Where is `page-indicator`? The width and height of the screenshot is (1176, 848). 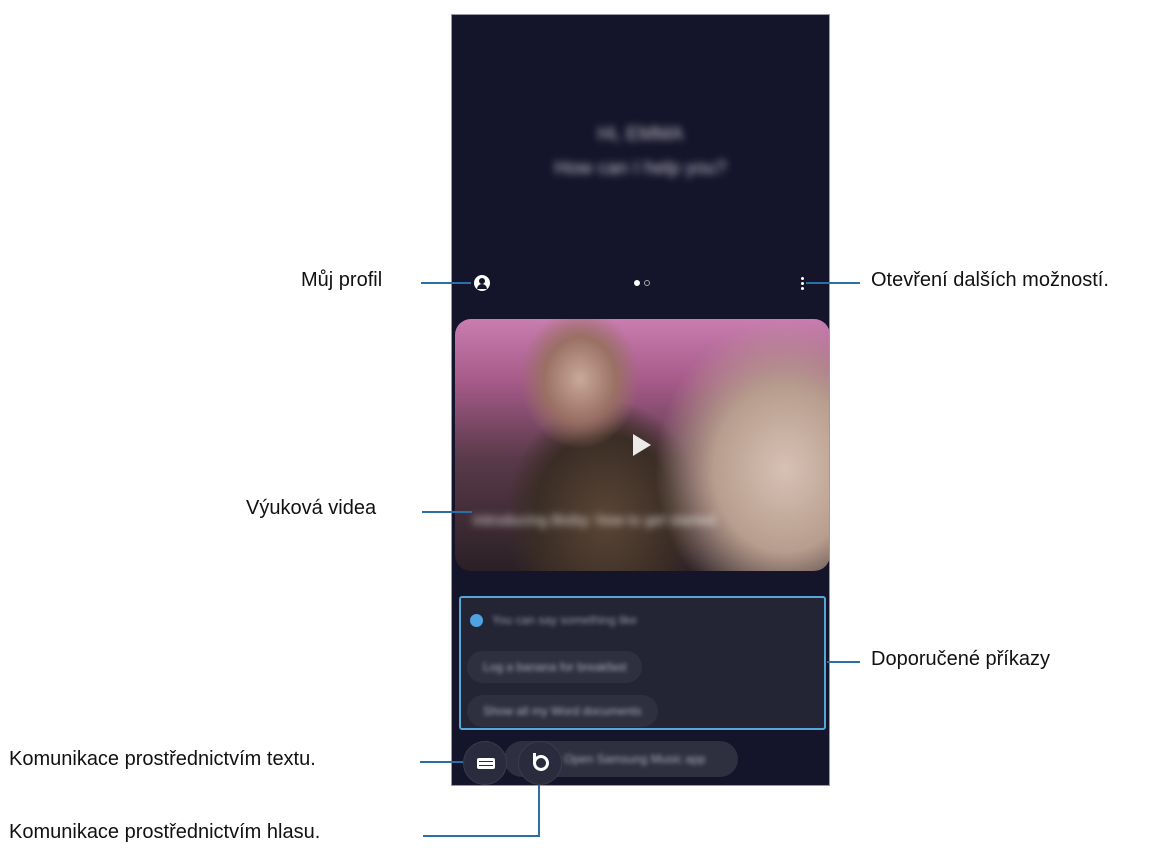 page-indicator is located at coordinates (642, 289).